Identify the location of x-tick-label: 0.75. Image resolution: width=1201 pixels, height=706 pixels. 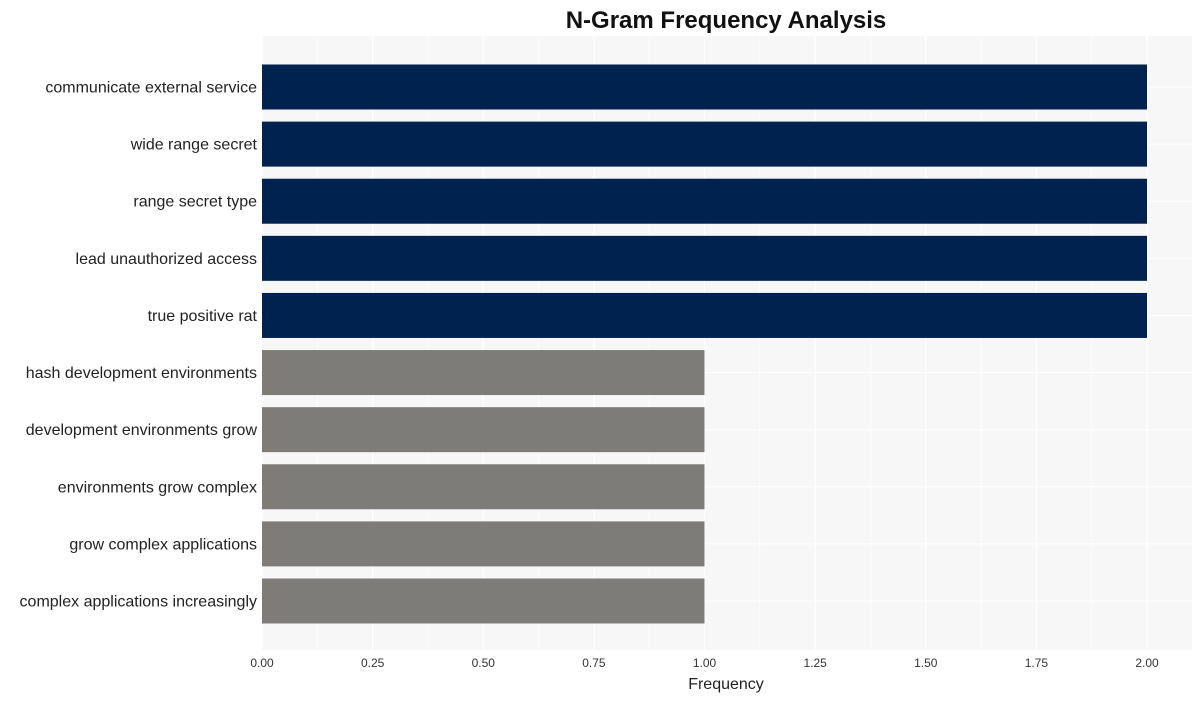
(594, 663).